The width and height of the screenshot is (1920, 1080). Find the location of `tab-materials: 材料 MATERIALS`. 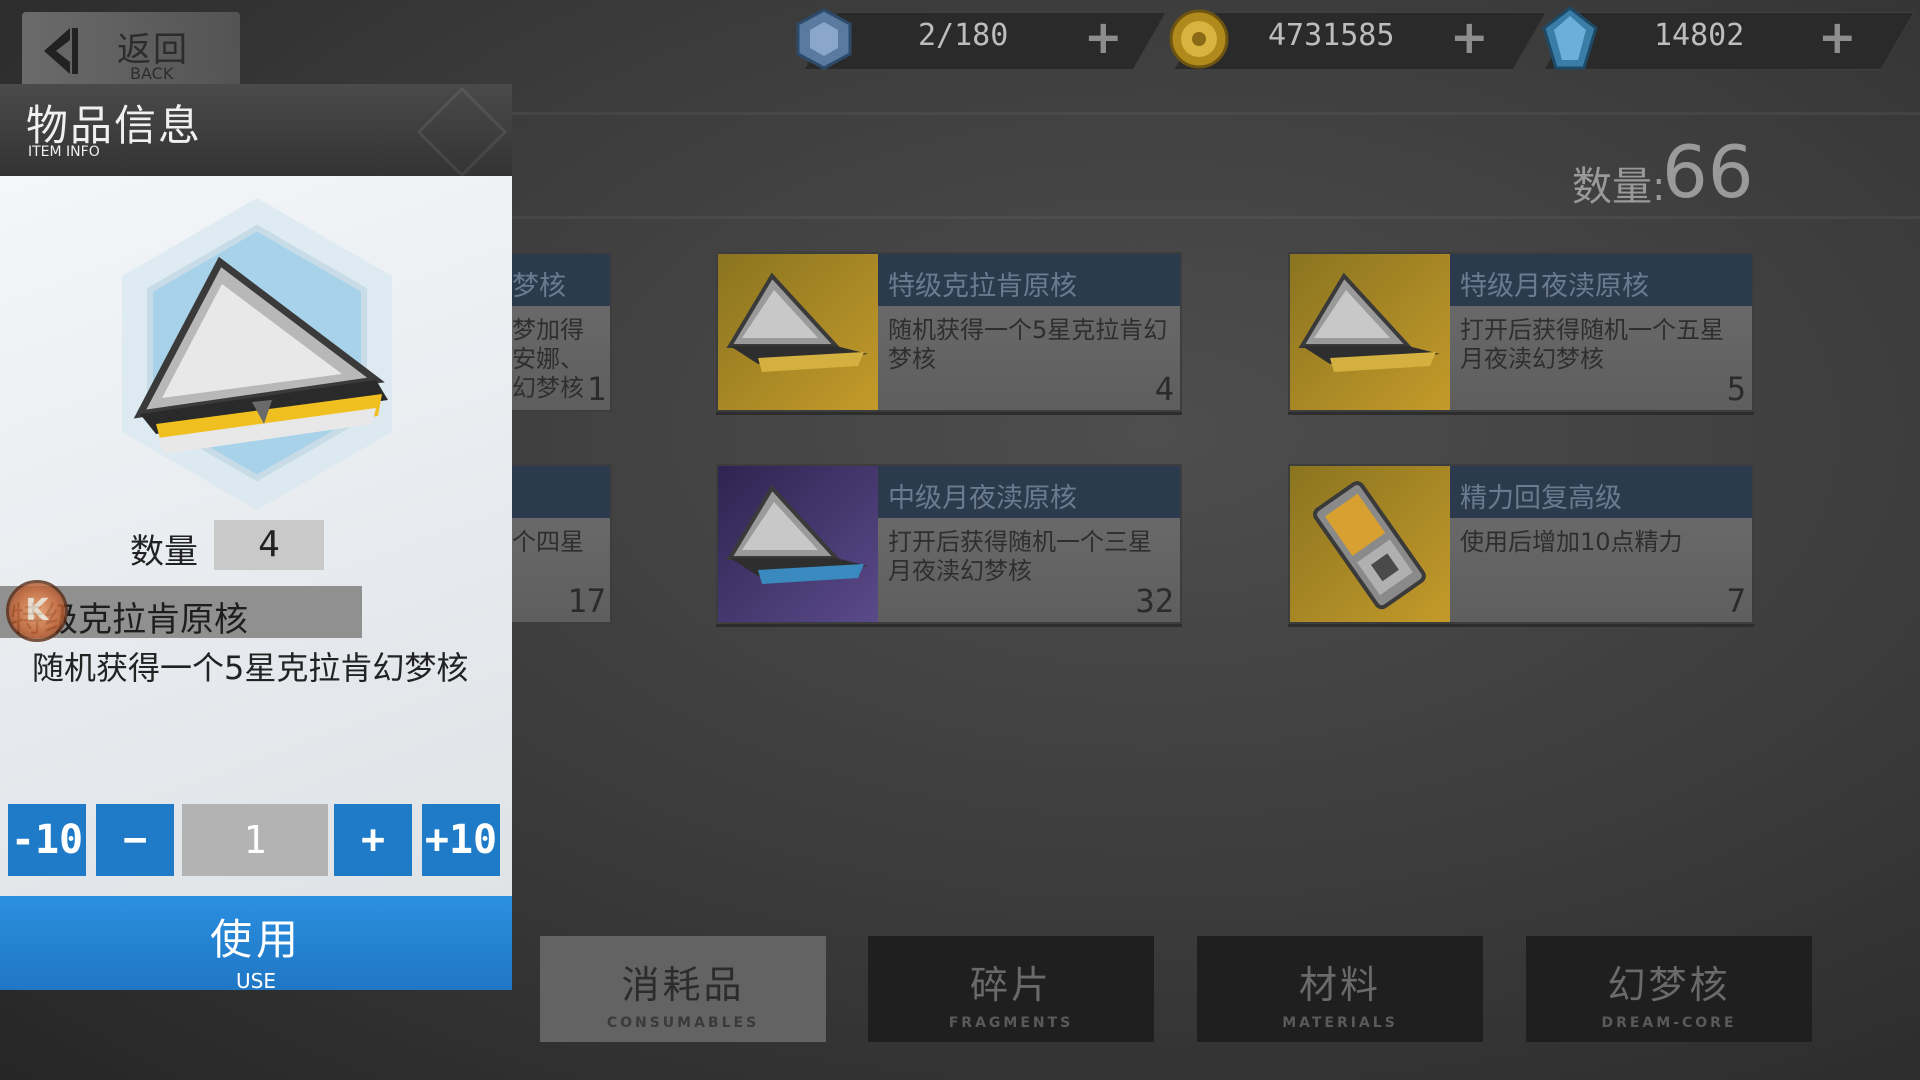

tab-materials: 材料 MATERIALS is located at coordinates (1340, 989).